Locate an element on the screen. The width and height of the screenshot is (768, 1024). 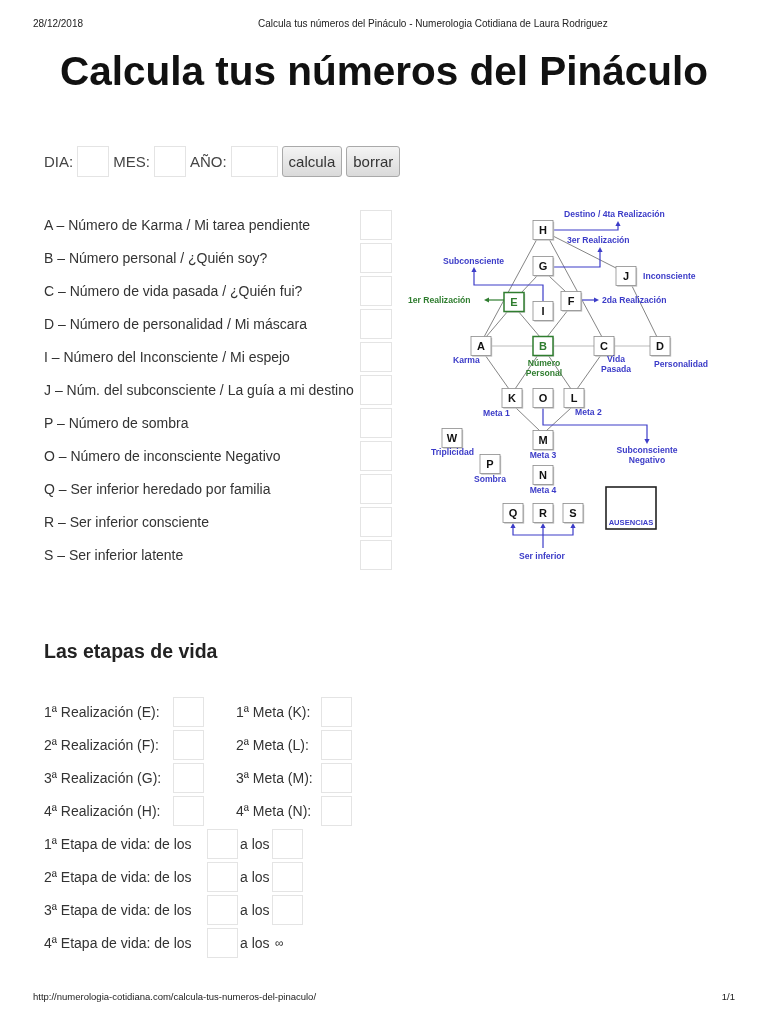
diagram-label: Personalidad is located at coordinates (681, 364).